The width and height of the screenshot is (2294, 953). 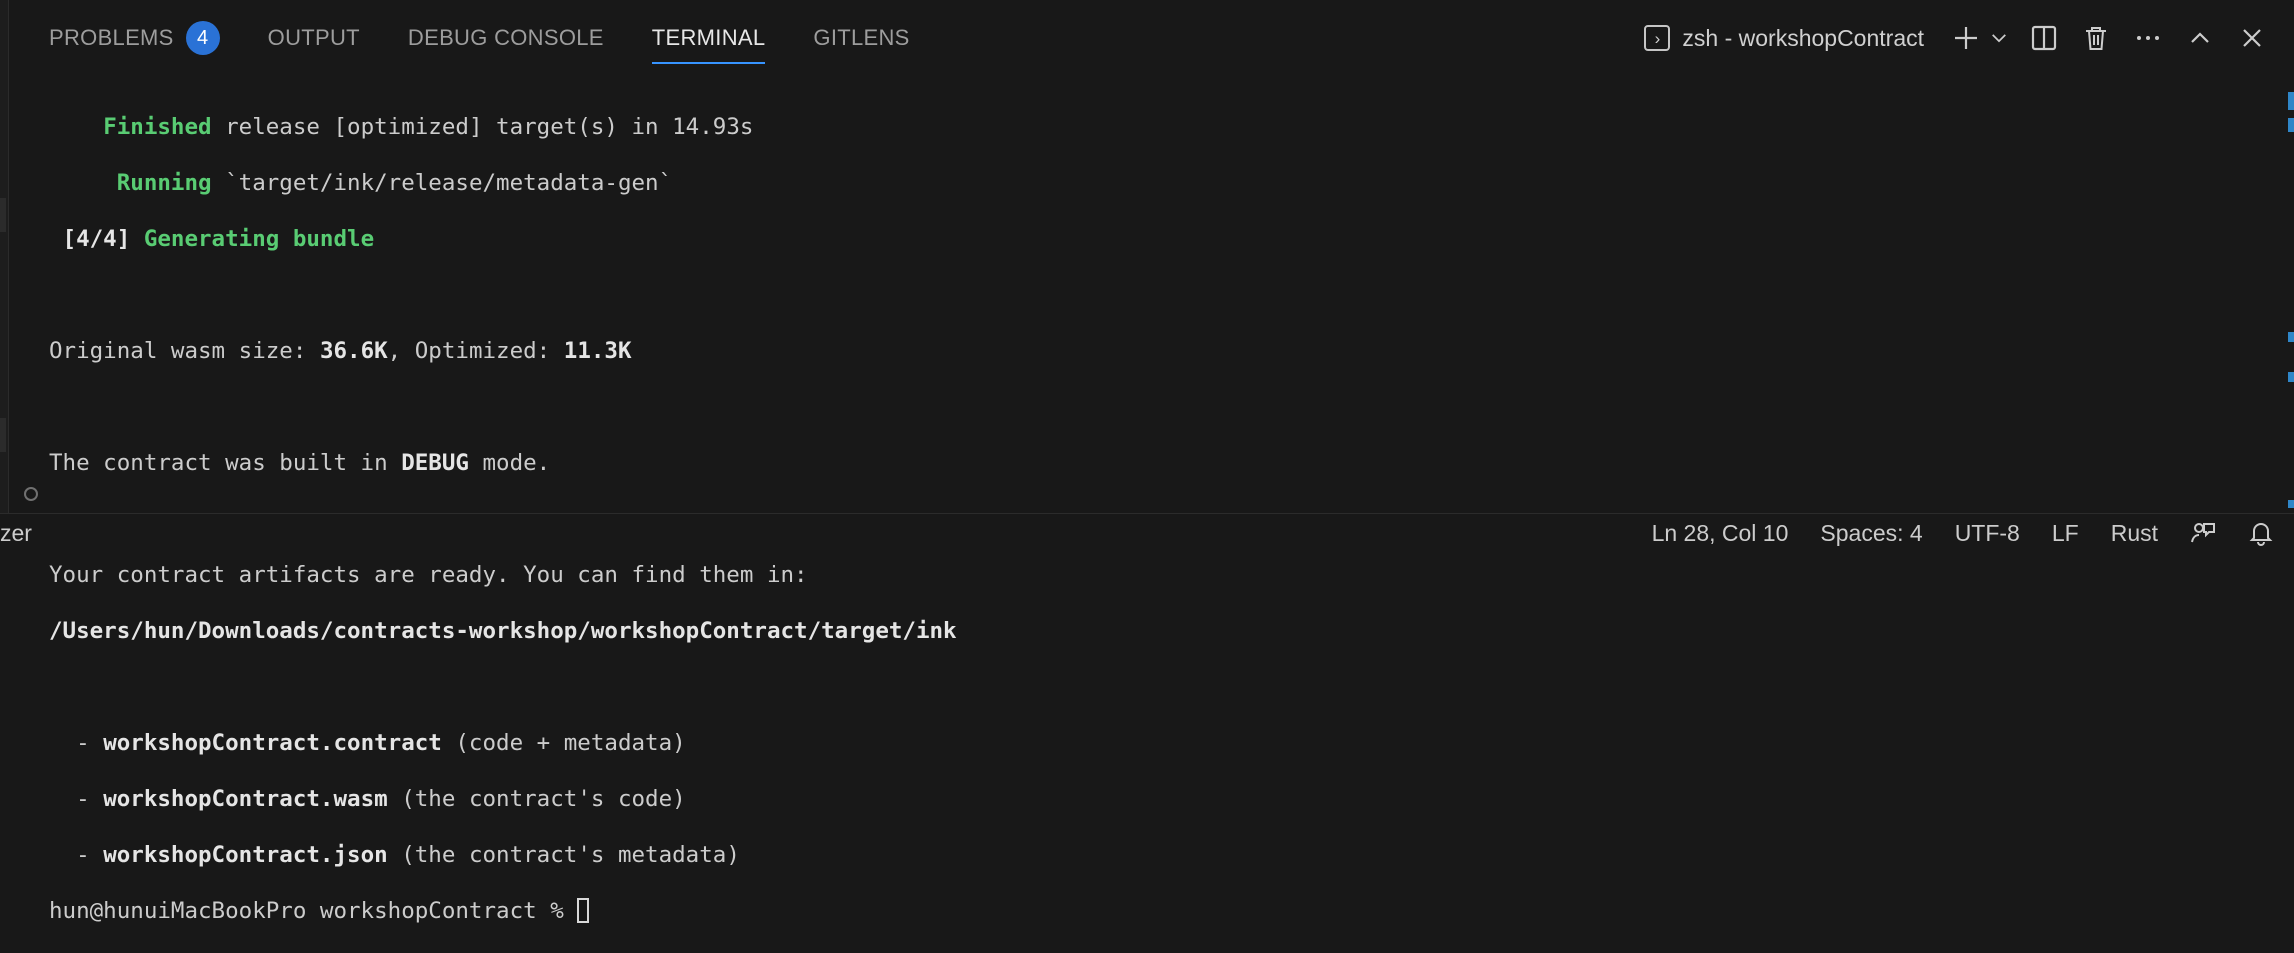 I want to click on scrollbar-markers, so click(x=2289, y=295).